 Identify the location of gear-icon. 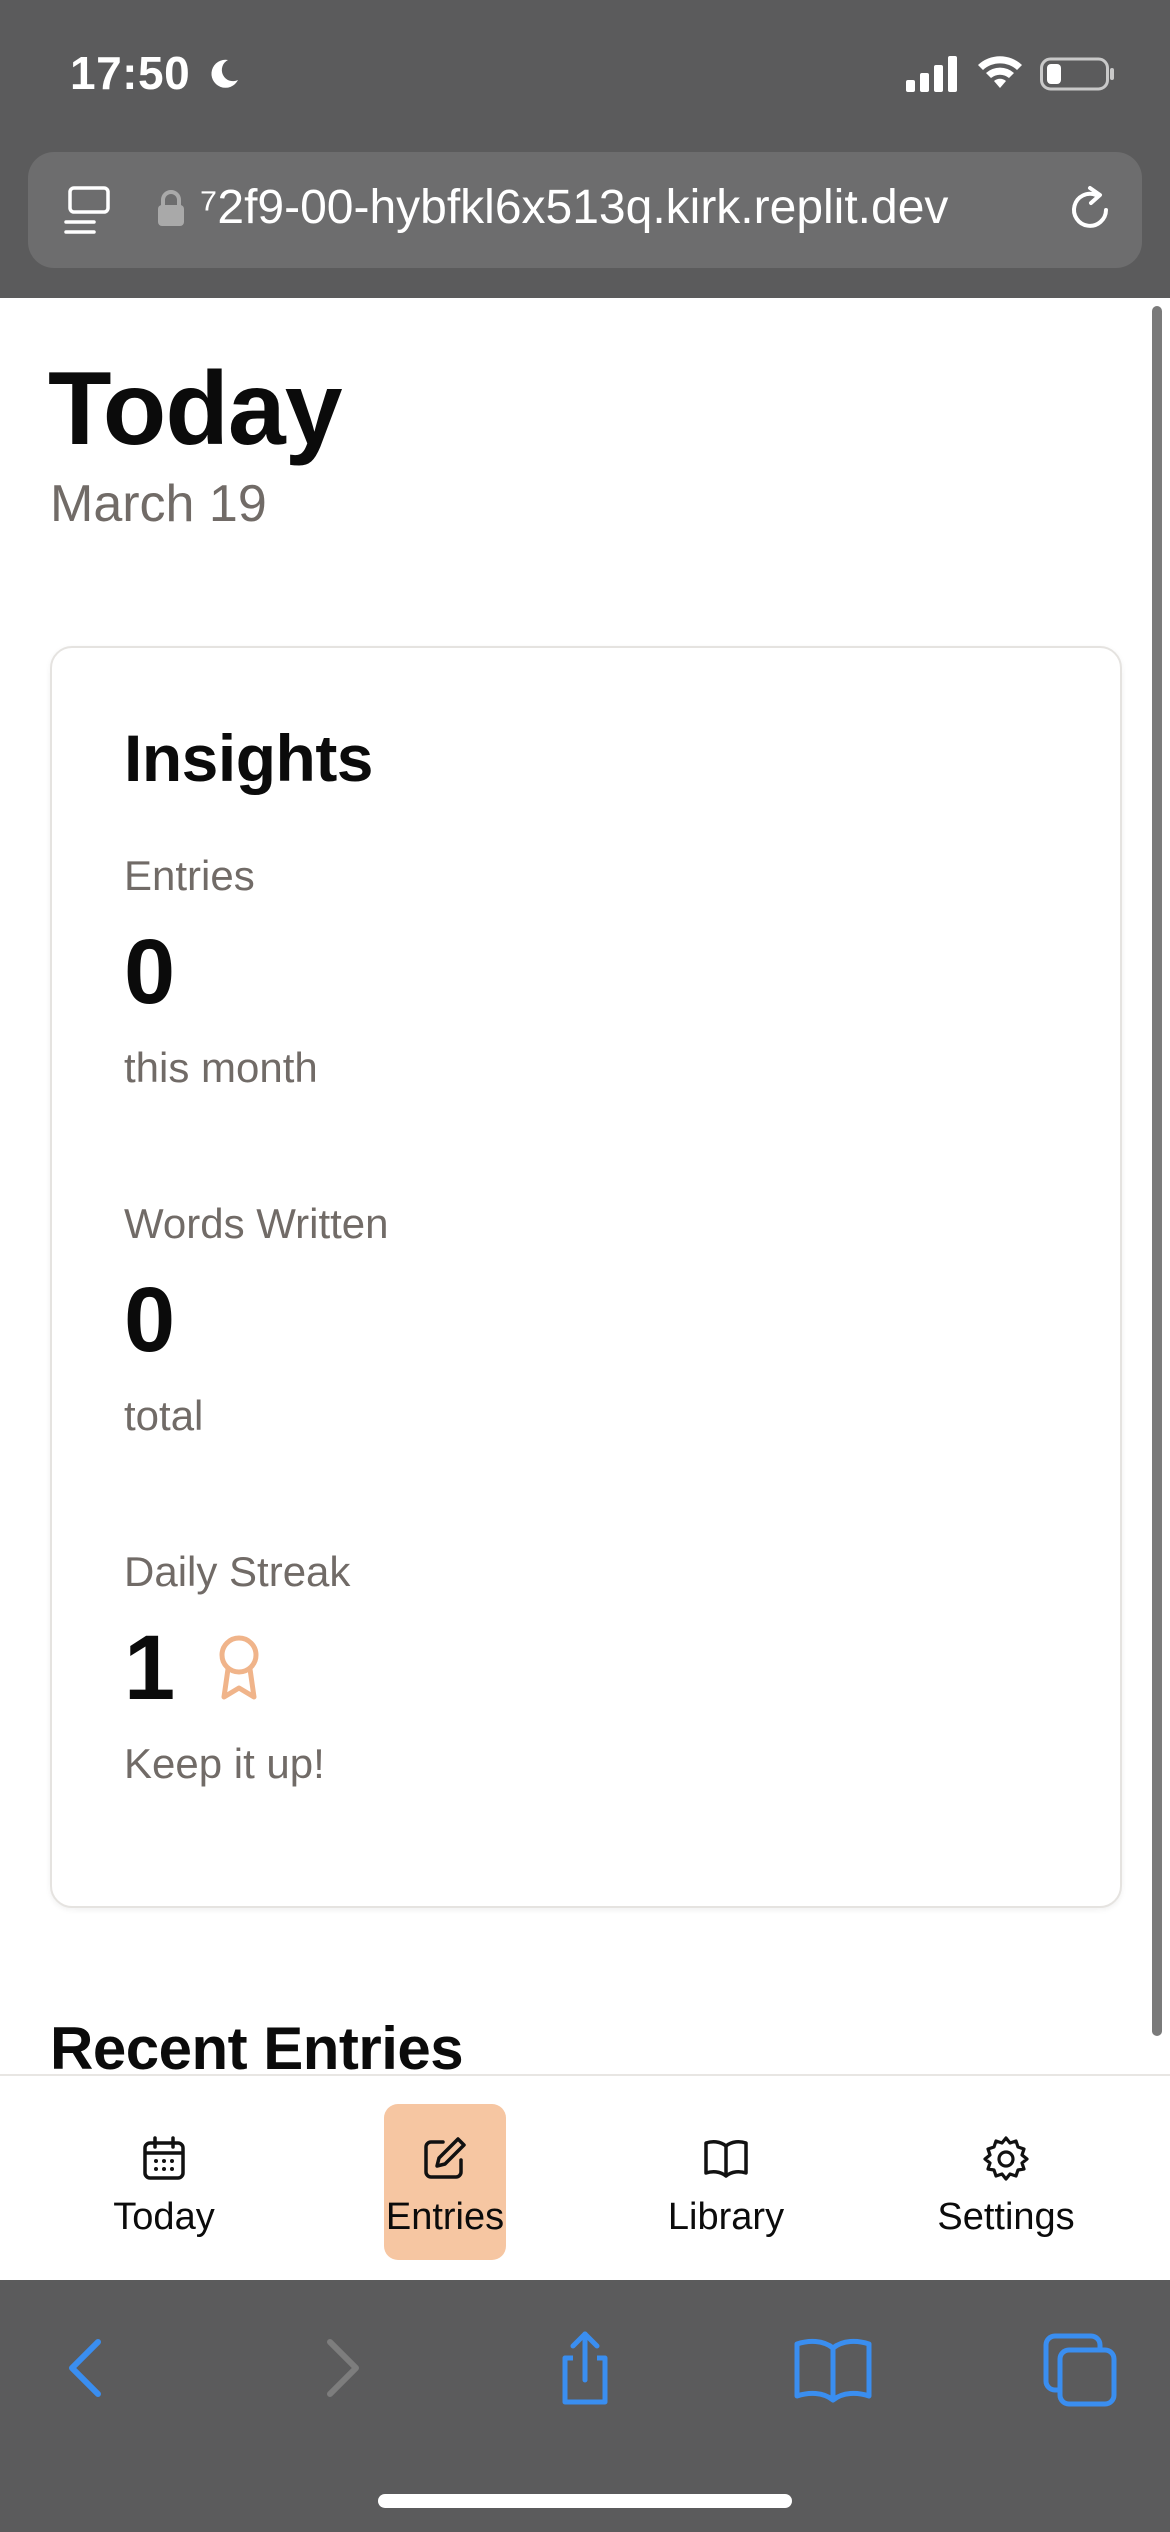
(1006, 2158).